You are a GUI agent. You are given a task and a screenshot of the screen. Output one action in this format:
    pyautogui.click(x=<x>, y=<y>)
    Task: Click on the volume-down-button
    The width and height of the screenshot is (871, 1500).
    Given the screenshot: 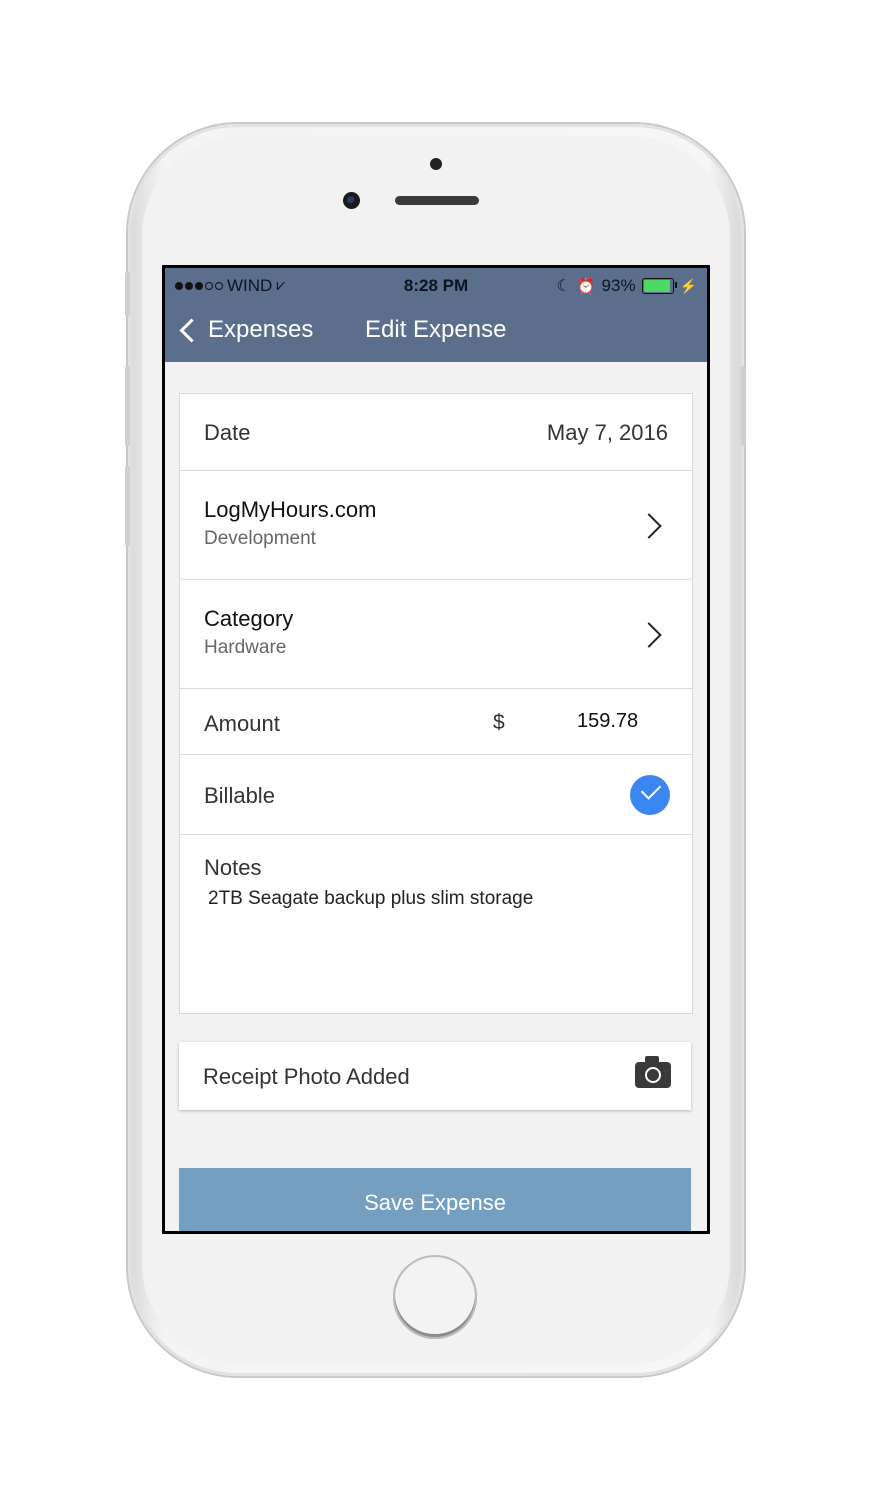 What is the action you would take?
    pyautogui.click(x=127, y=506)
    